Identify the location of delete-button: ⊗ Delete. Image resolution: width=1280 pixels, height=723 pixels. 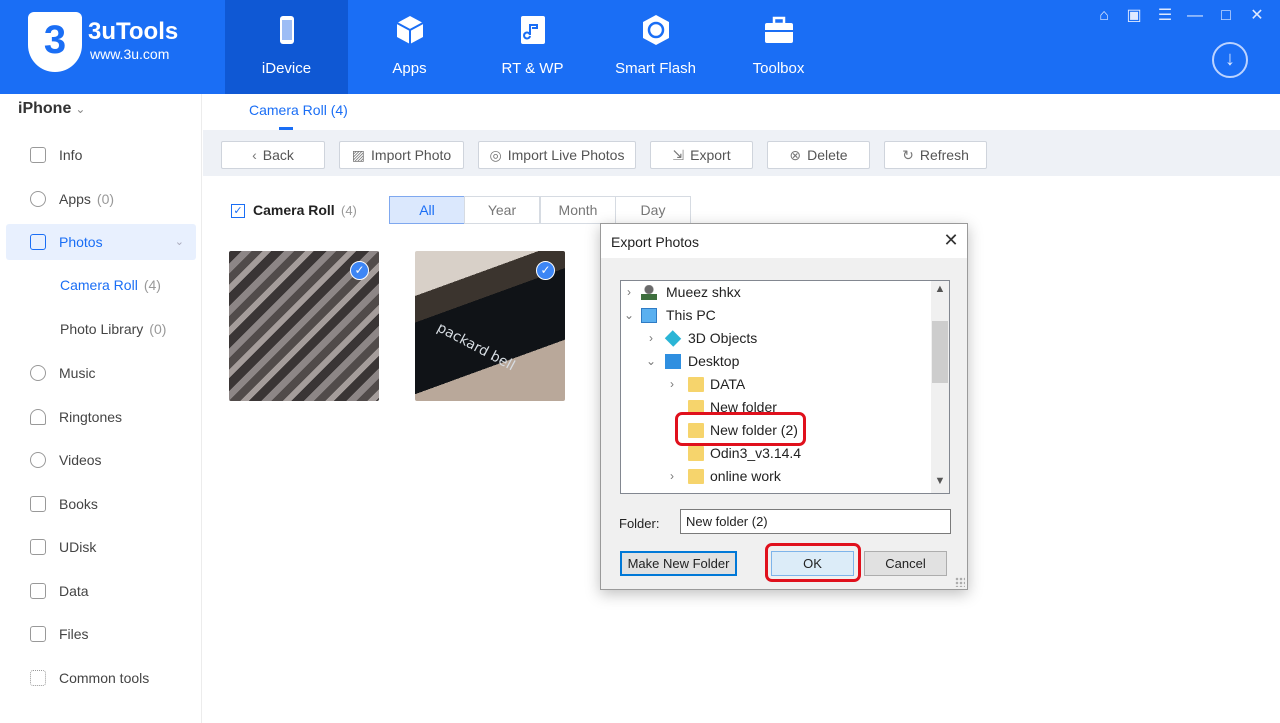
(818, 155).